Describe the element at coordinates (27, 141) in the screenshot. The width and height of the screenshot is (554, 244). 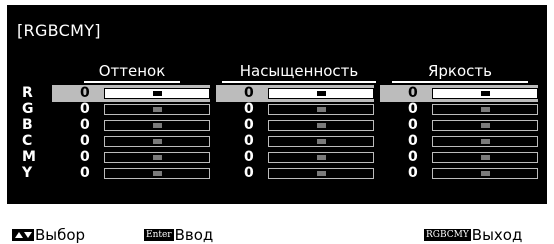
I see `row-label-c: C` at that location.